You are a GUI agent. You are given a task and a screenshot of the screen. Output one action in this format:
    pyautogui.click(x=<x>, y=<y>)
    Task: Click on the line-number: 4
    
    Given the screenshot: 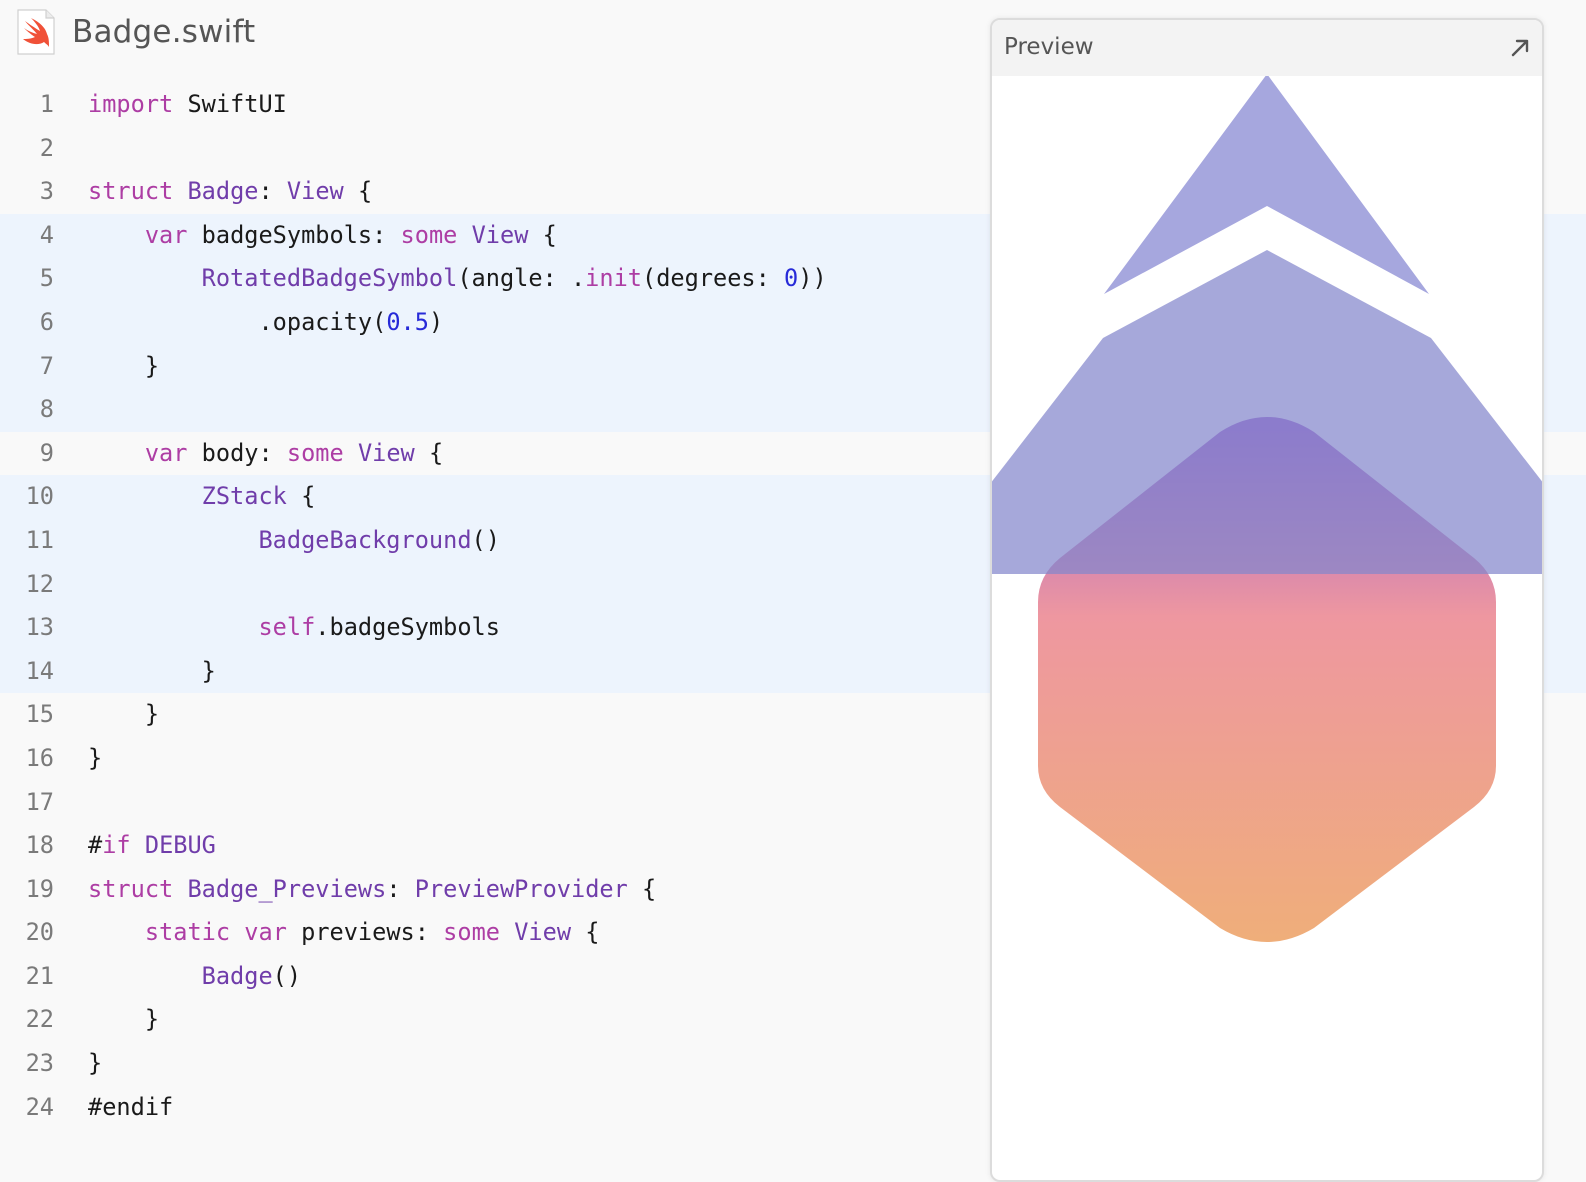 What is the action you would take?
    pyautogui.click(x=46, y=234)
    